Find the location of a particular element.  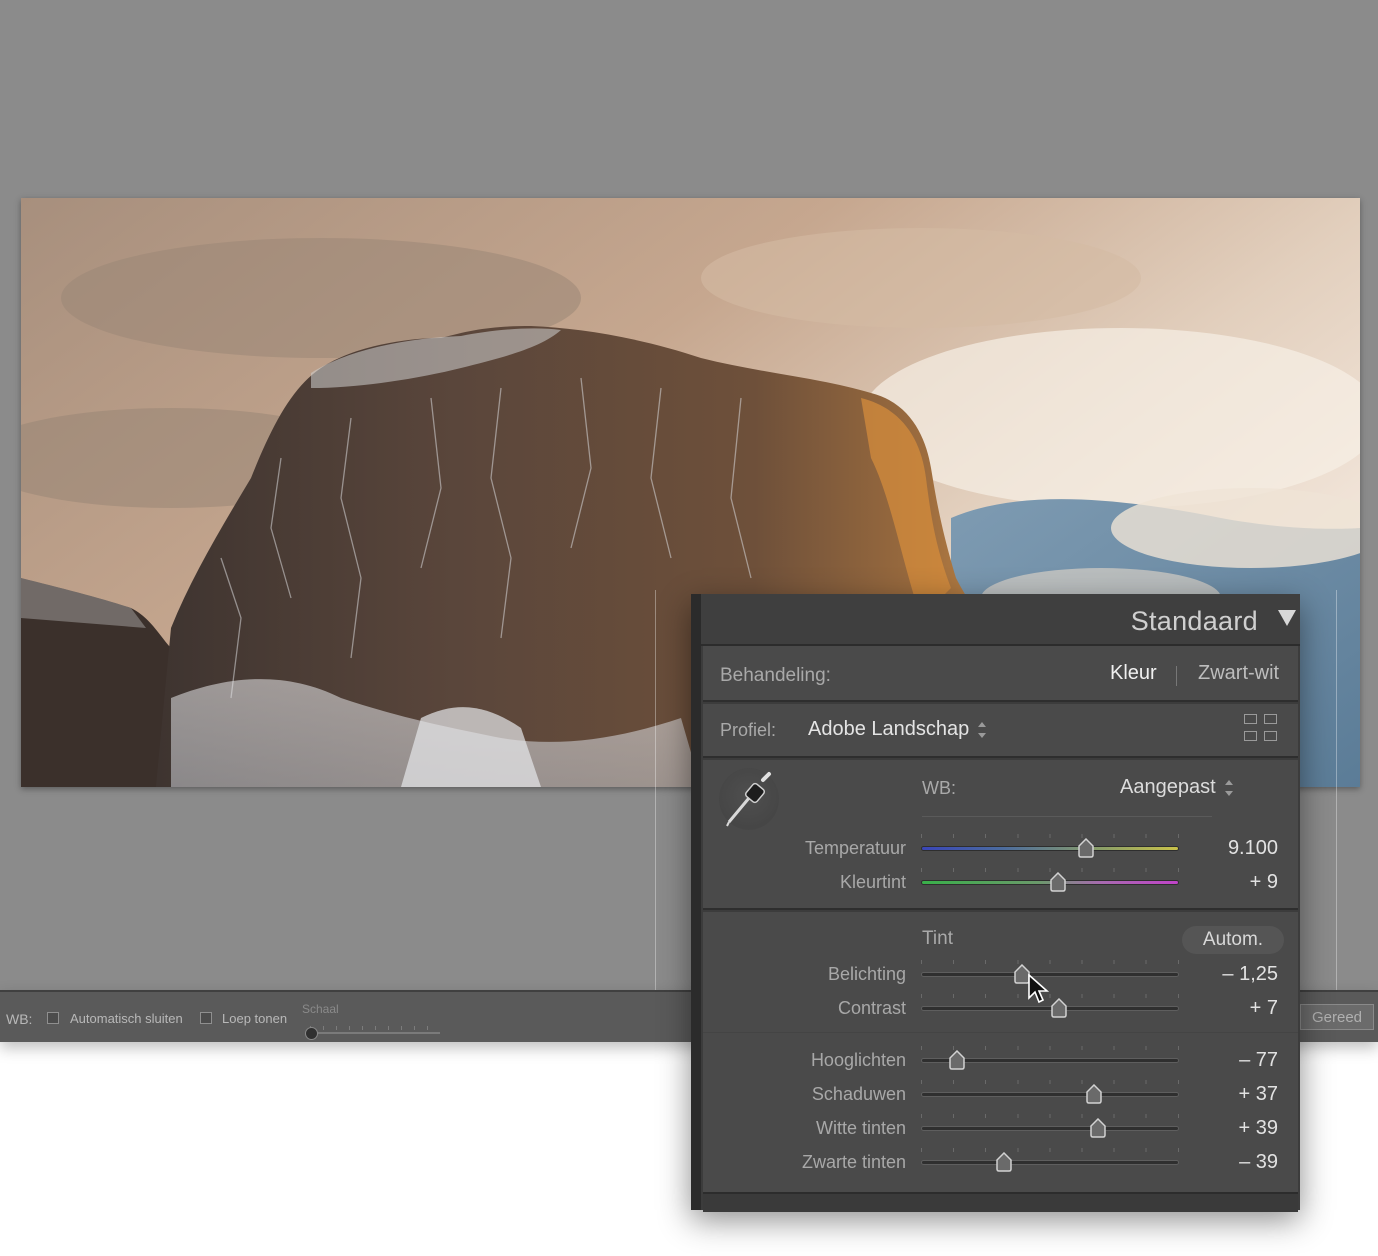

blacks-slider-track is located at coordinates (1050, 1162).